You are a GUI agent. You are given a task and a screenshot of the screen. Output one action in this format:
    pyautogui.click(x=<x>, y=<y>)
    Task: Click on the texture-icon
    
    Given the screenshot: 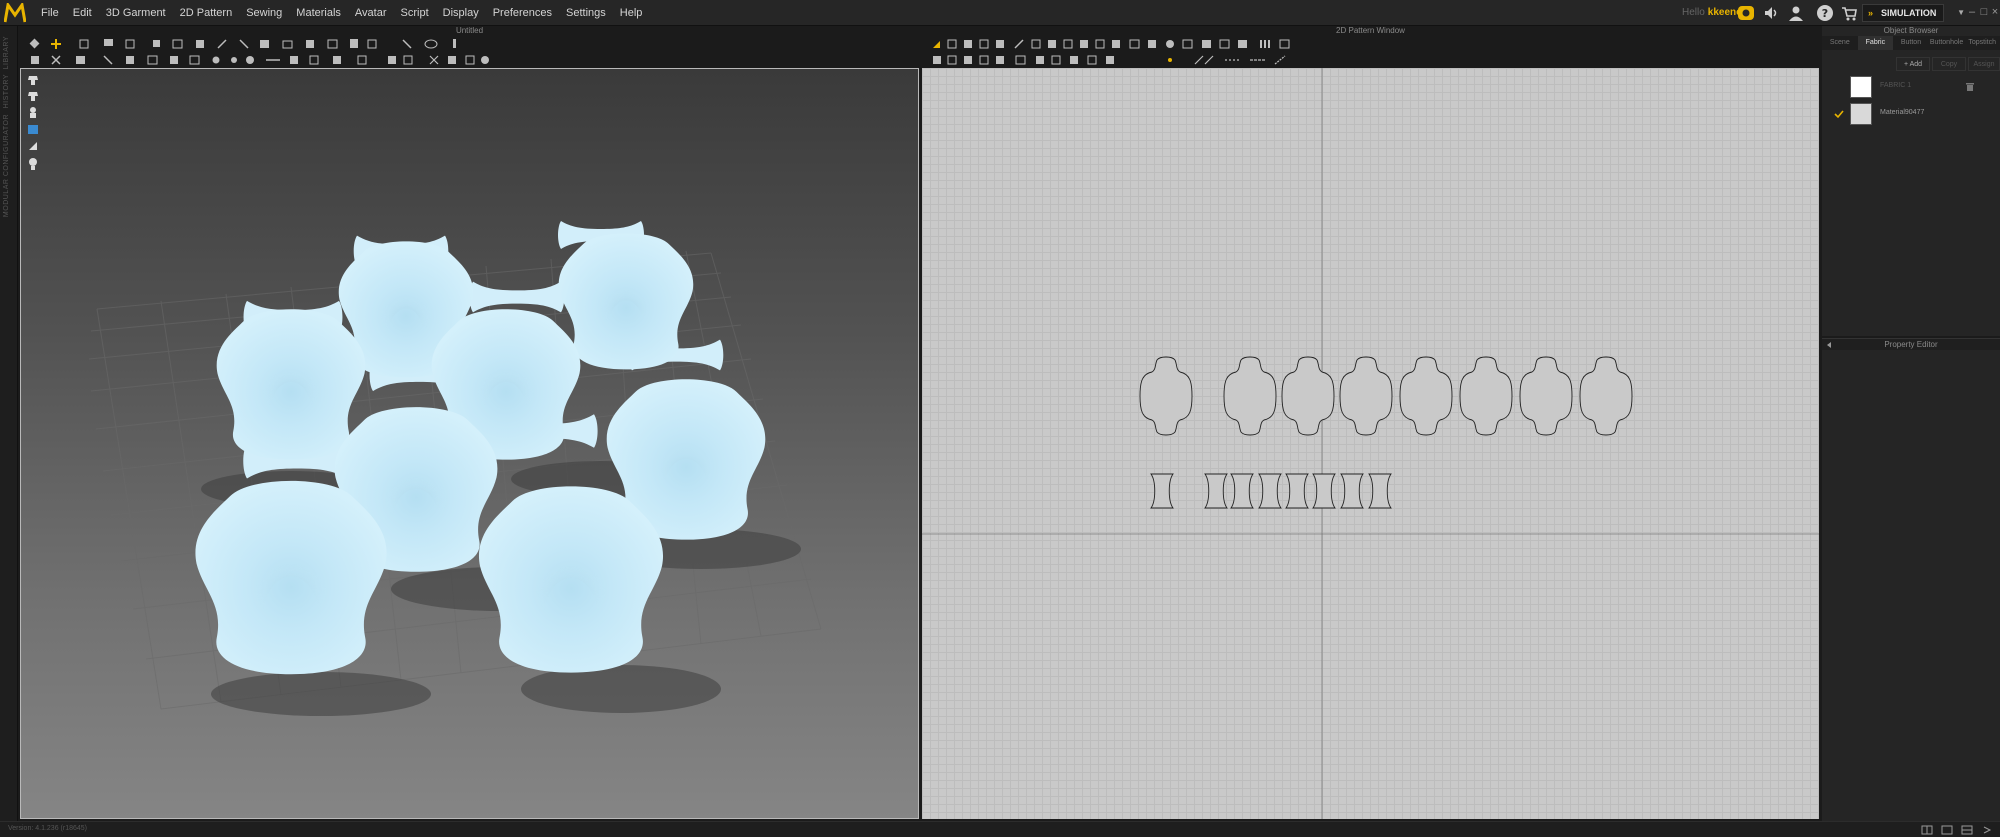 What is the action you would take?
    pyautogui.click(x=33, y=129)
    